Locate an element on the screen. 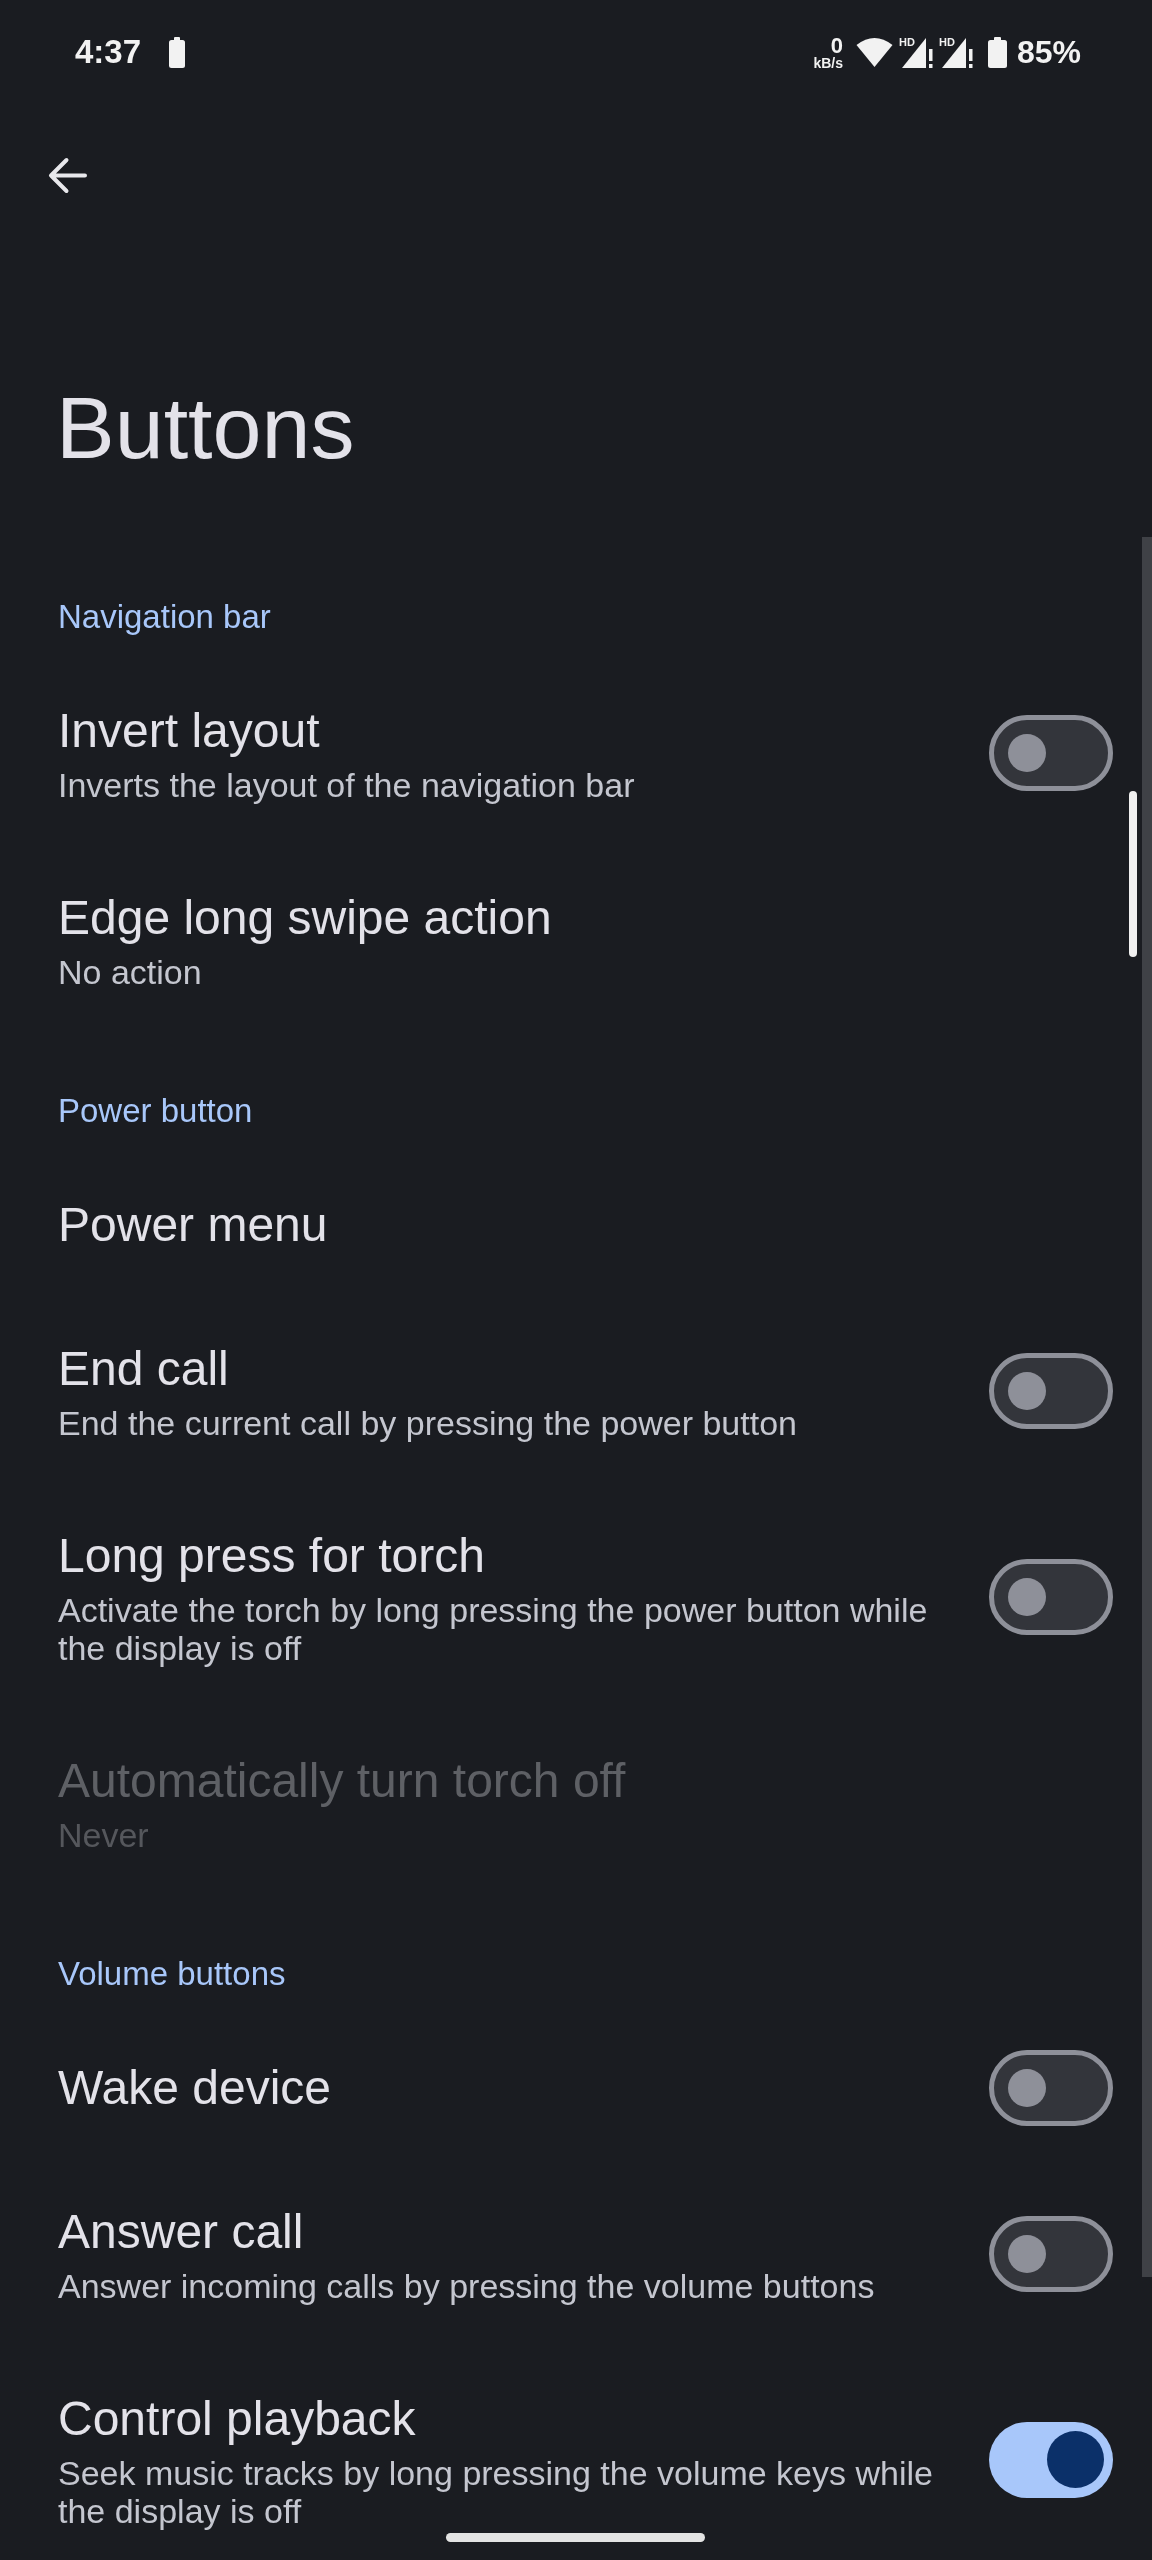 The width and height of the screenshot is (1152, 2560). setting-title: Long press for torch is located at coordinates (271, 1556).